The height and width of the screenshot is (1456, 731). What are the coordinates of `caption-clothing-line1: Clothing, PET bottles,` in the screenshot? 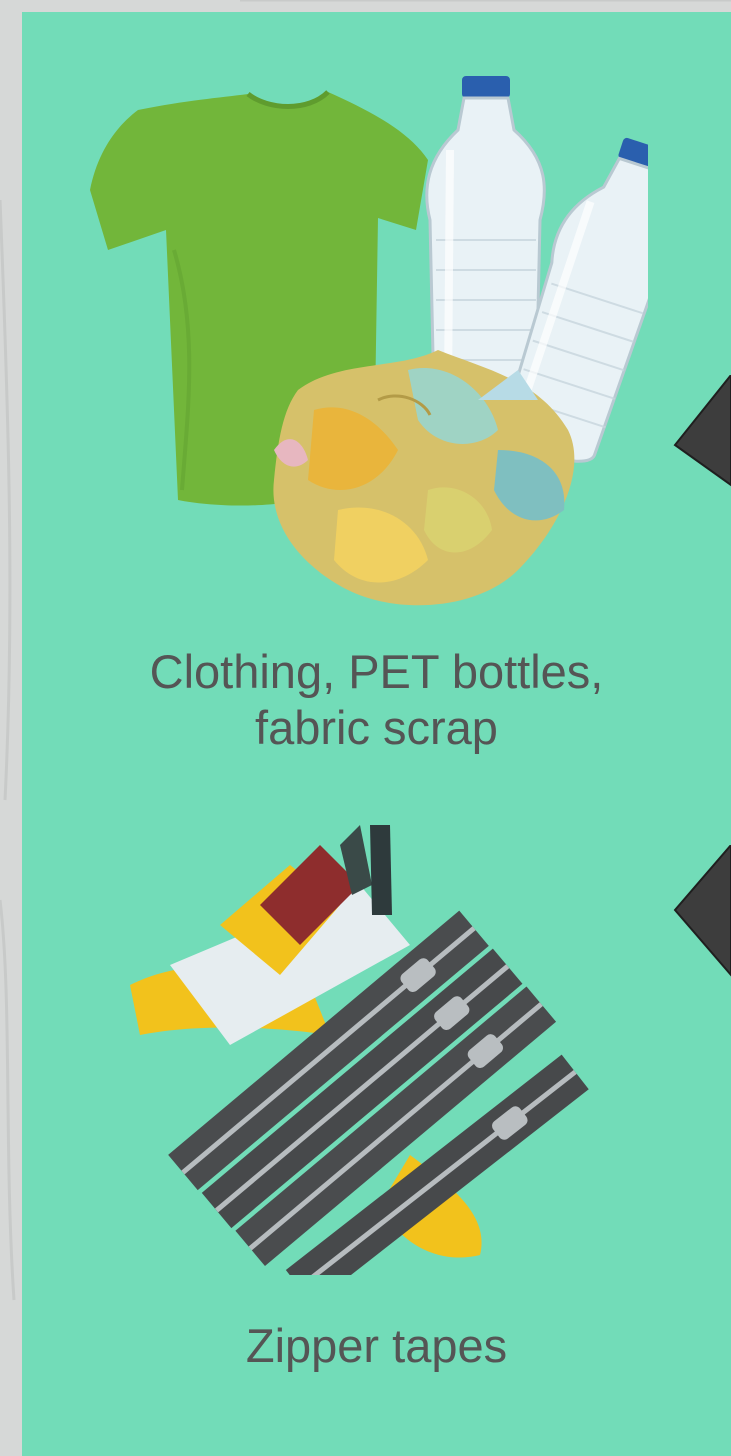 It's located at (376, 671).